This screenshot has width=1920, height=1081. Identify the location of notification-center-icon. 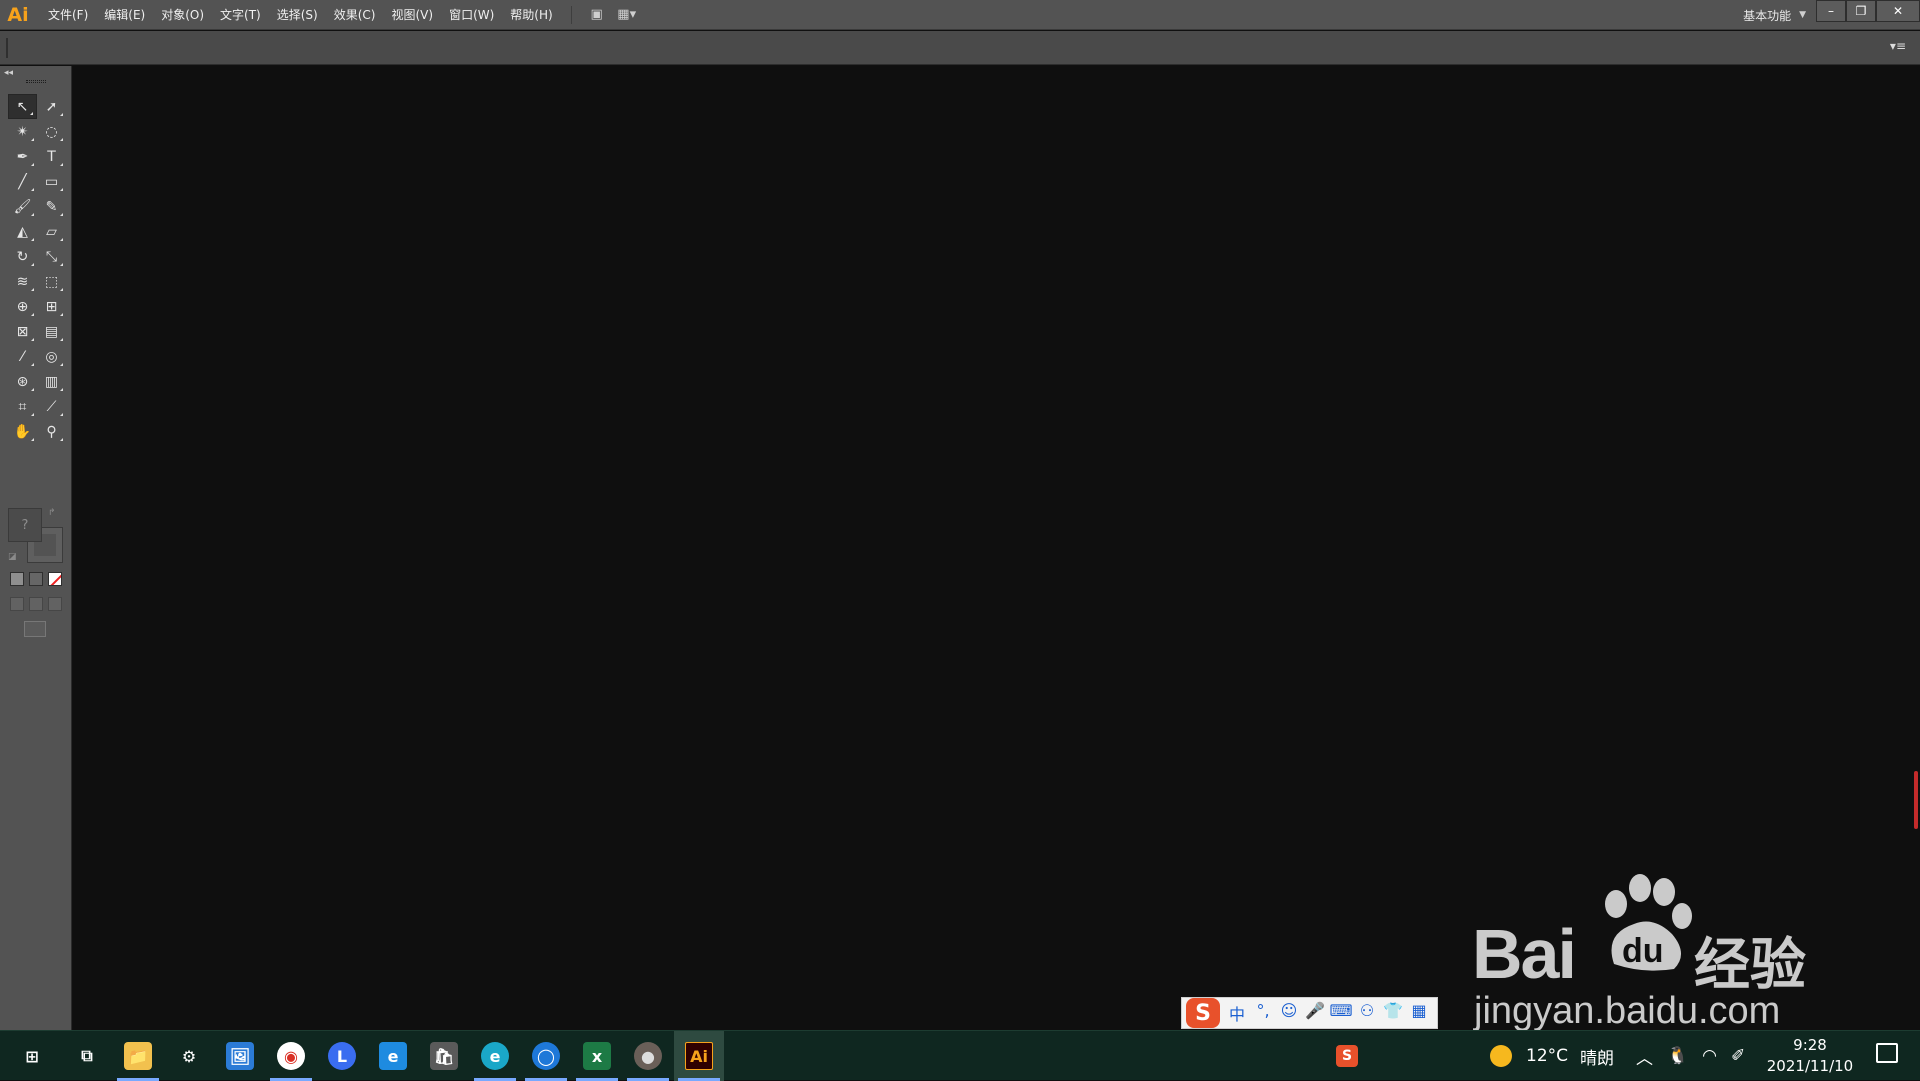
(1887, 1053).